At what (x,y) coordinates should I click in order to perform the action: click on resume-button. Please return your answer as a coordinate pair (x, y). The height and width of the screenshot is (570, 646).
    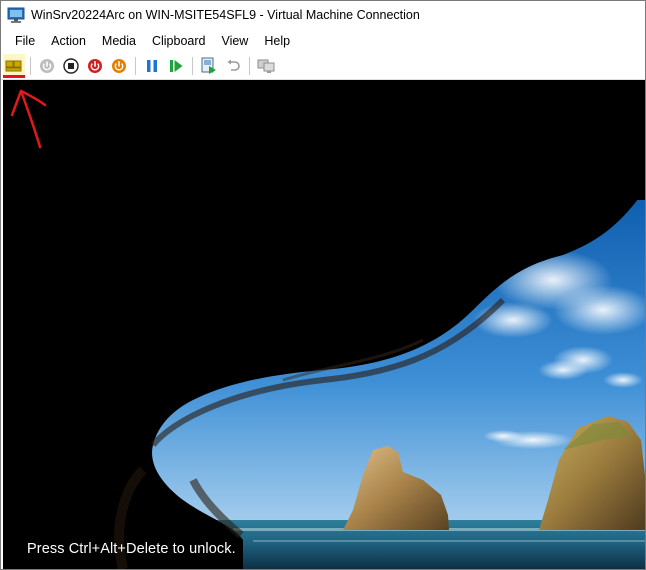
    Looking at the image, I should click on (176, 66).